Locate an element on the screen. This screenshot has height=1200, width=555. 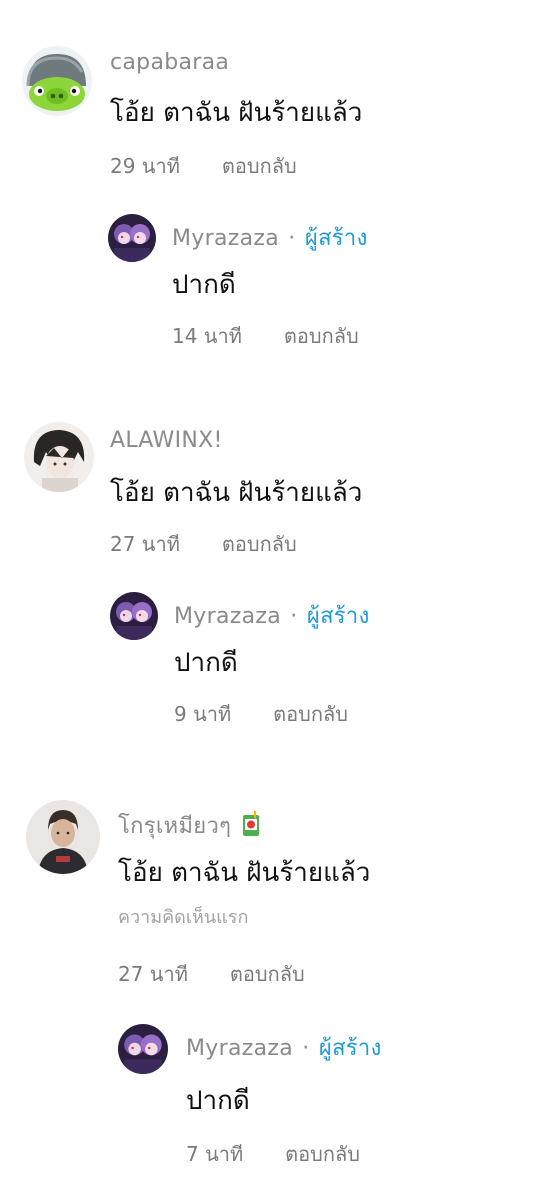
reply-meta: 9 นาที ตอบกลับ is located at coordinates (261, 714).